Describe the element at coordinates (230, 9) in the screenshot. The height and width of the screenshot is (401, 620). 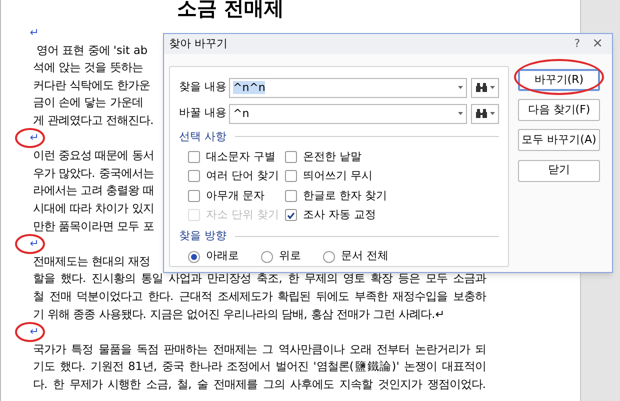
I see `document-title: 소금 전매제` at that location.